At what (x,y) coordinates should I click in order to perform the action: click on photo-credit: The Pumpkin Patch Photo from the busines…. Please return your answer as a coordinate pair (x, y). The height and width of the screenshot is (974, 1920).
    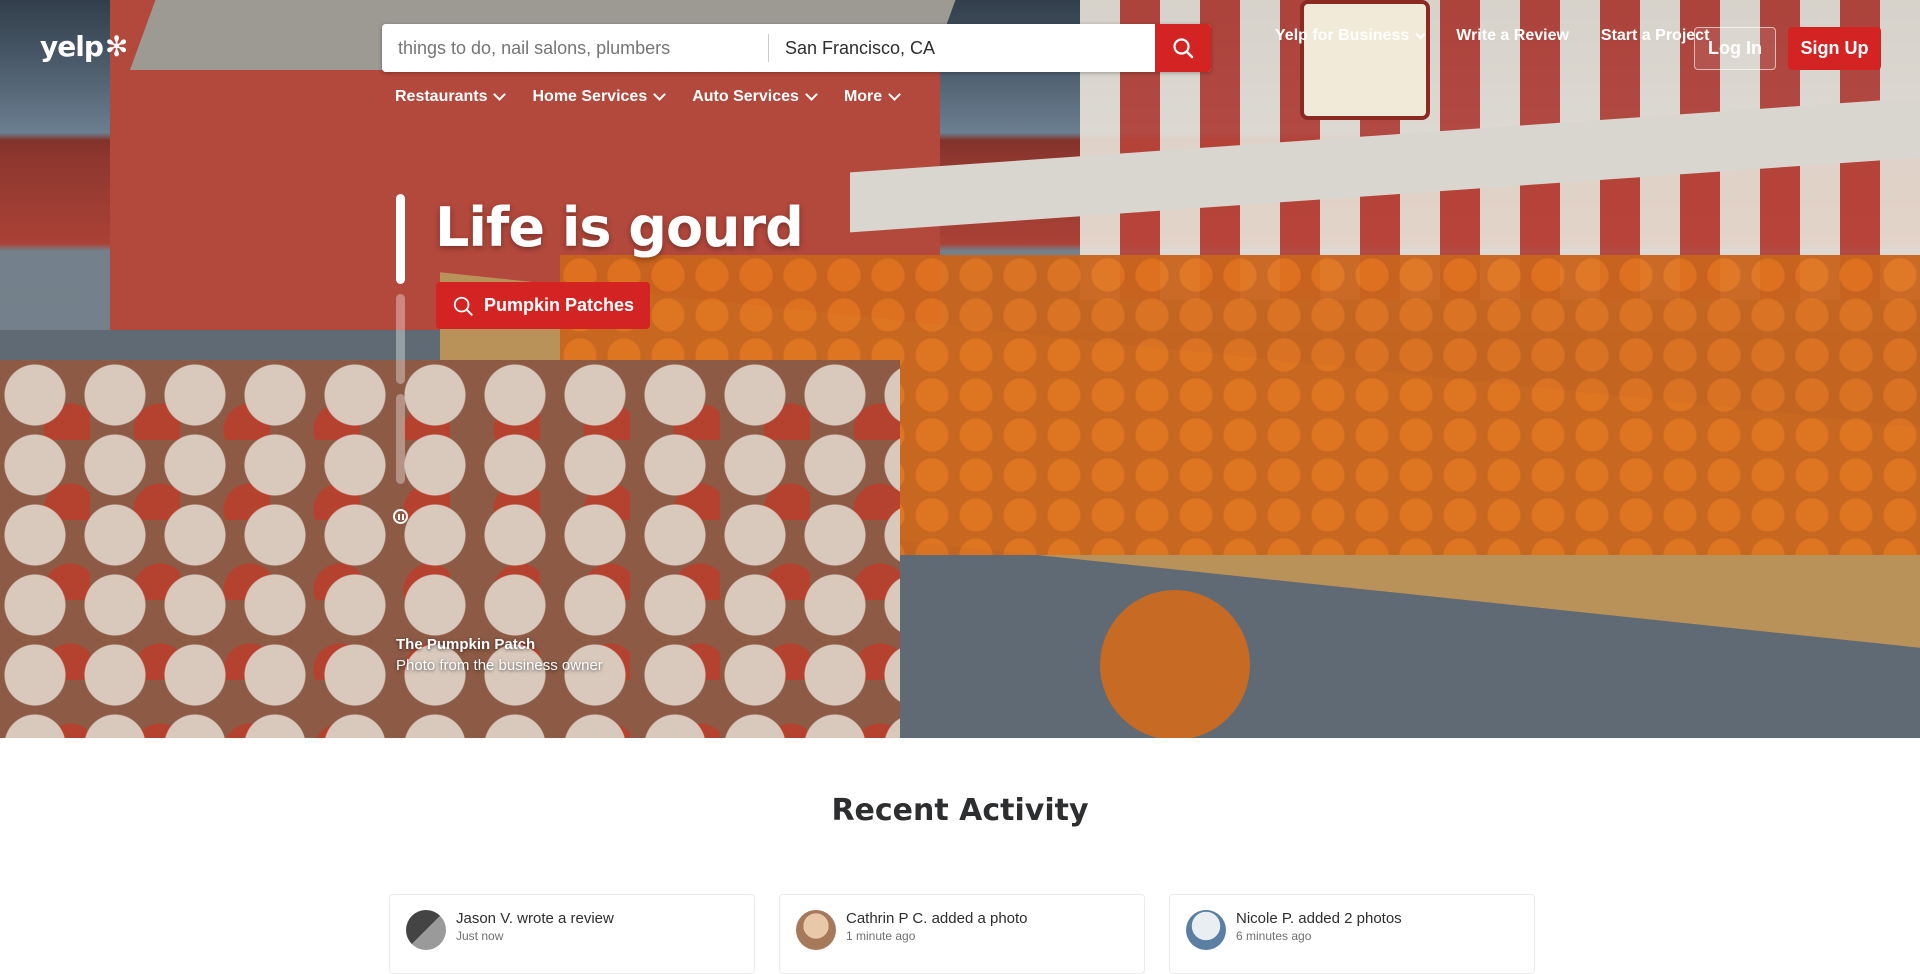
    Looking at the image, I should click on (499, 655).